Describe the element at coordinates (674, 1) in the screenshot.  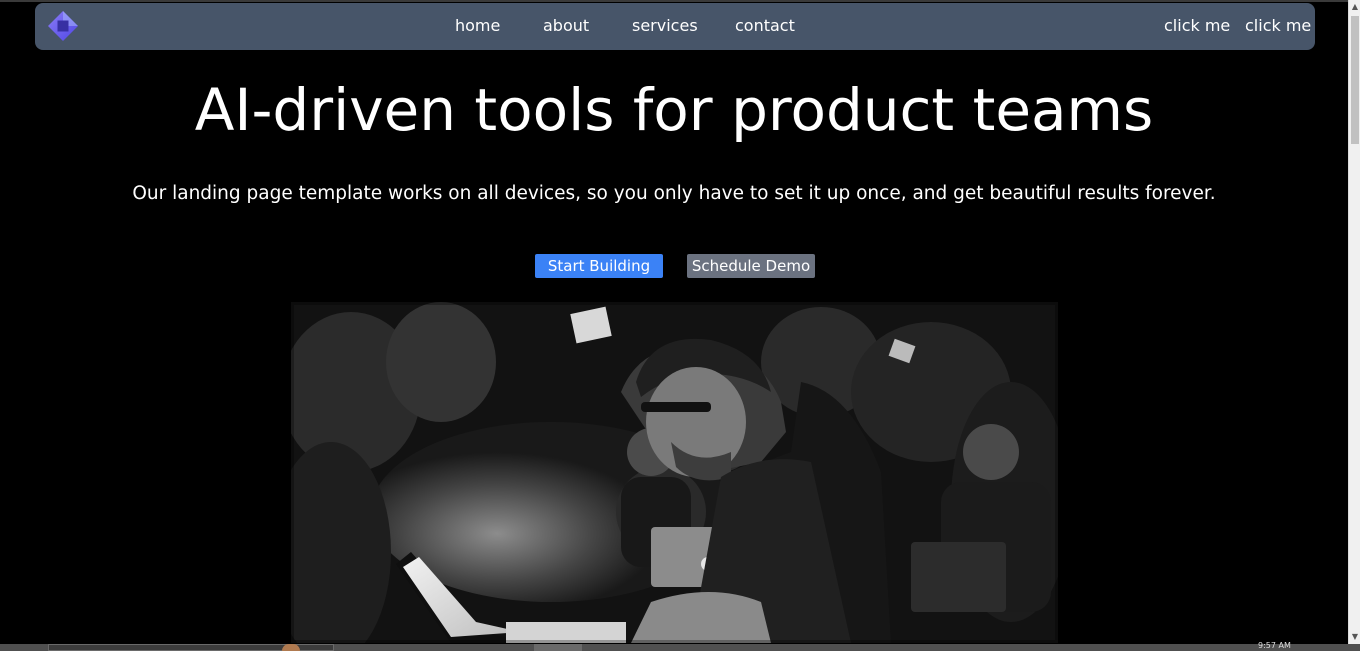
I see `window-top-edge` at that location.